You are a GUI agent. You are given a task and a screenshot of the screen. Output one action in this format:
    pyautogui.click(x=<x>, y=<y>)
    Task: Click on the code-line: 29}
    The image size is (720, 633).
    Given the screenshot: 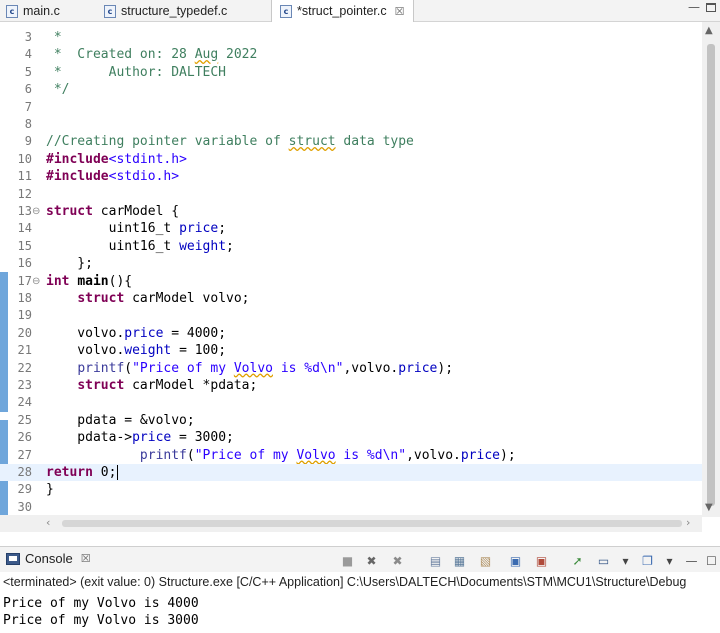 What is the action you would take?
    pyautogui.click(x=351, y=489)
    